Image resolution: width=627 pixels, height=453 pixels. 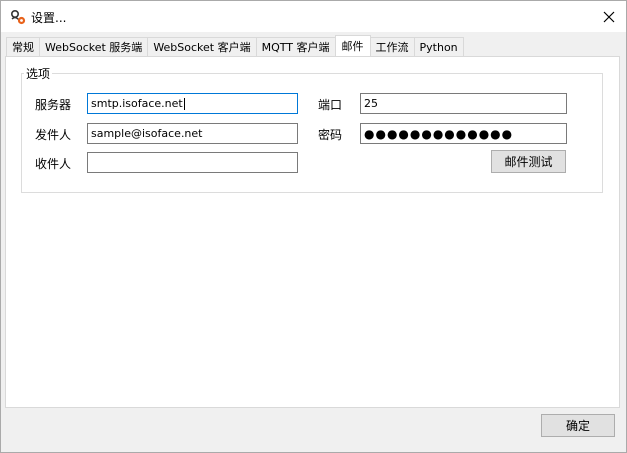 I want to click on server-label: 服务器, so click(x=53, y=105).